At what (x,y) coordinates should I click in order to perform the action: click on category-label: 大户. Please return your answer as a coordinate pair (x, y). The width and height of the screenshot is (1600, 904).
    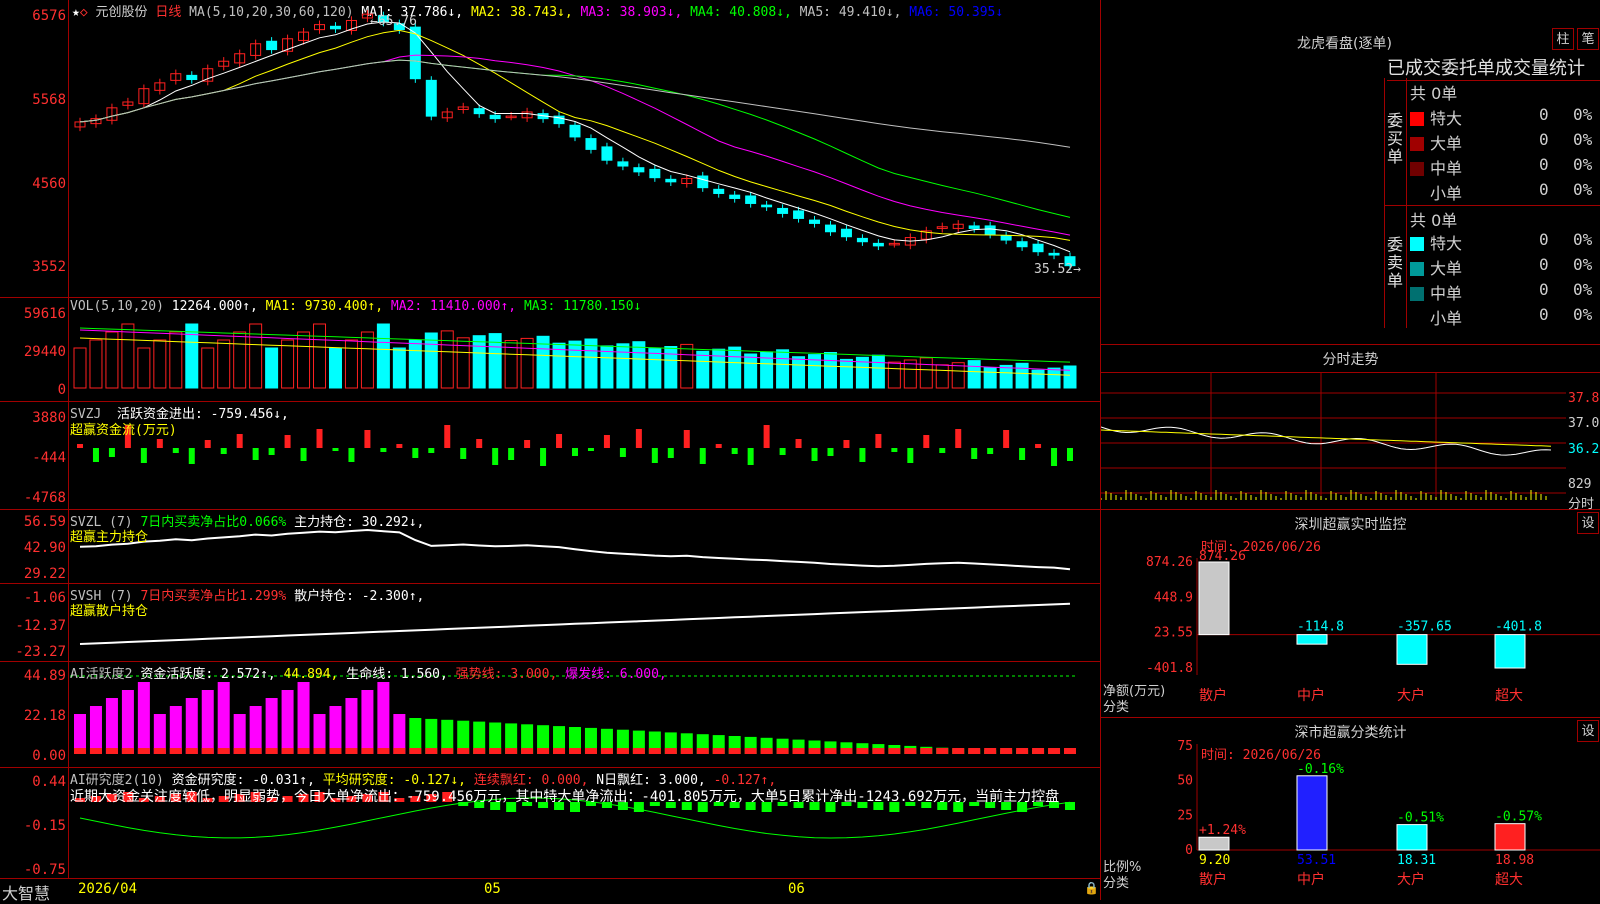
    Looking at the image, I should click on (1411, 695).